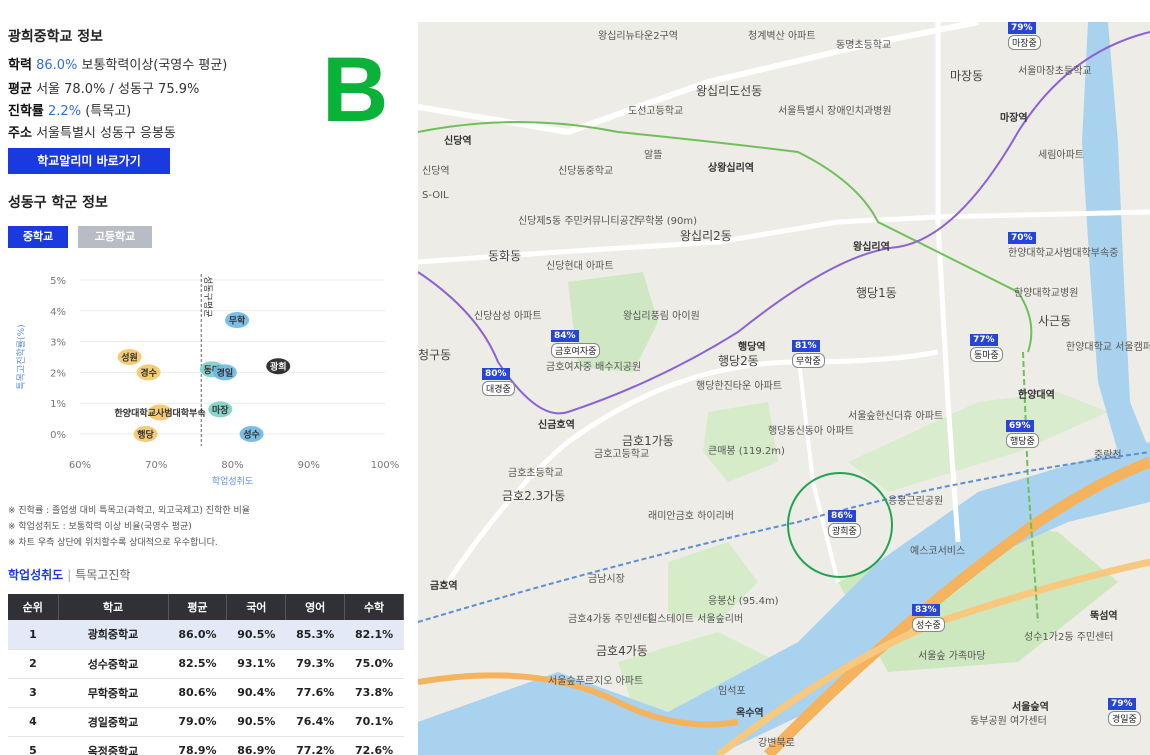  What do you see at coordinates (1036, 393) in the screenshot?
I see `map-station-label: 한양대역` at bounding box center [1036, 393].